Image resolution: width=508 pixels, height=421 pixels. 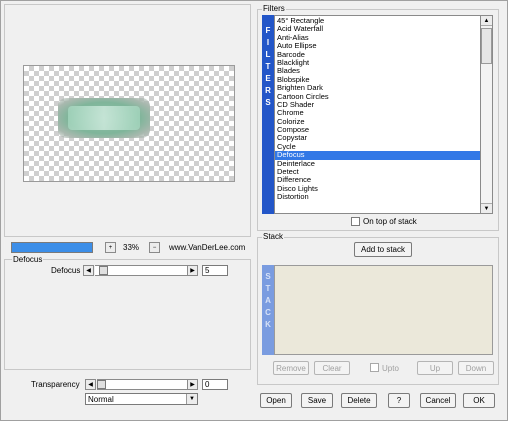 I want to click on transparency-decrease-button: ◀, so click(x=90, y=384).